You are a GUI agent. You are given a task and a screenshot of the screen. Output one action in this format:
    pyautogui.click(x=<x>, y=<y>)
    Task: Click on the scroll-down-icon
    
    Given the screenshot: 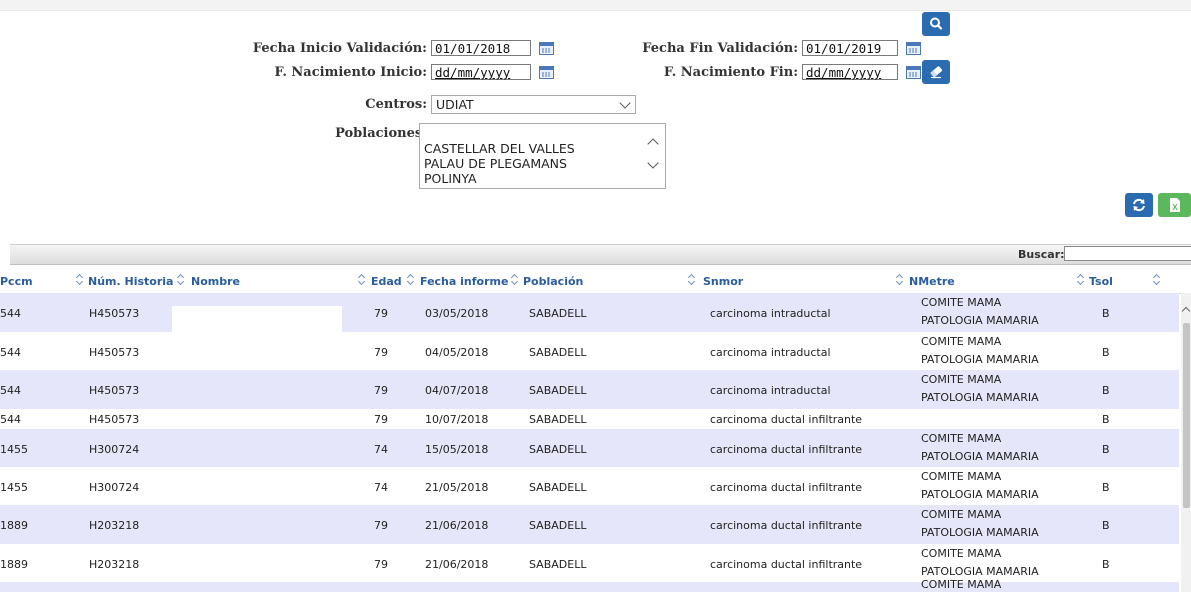 What is the action you would take?
    pyautogui.click(x=653, y=163)
    